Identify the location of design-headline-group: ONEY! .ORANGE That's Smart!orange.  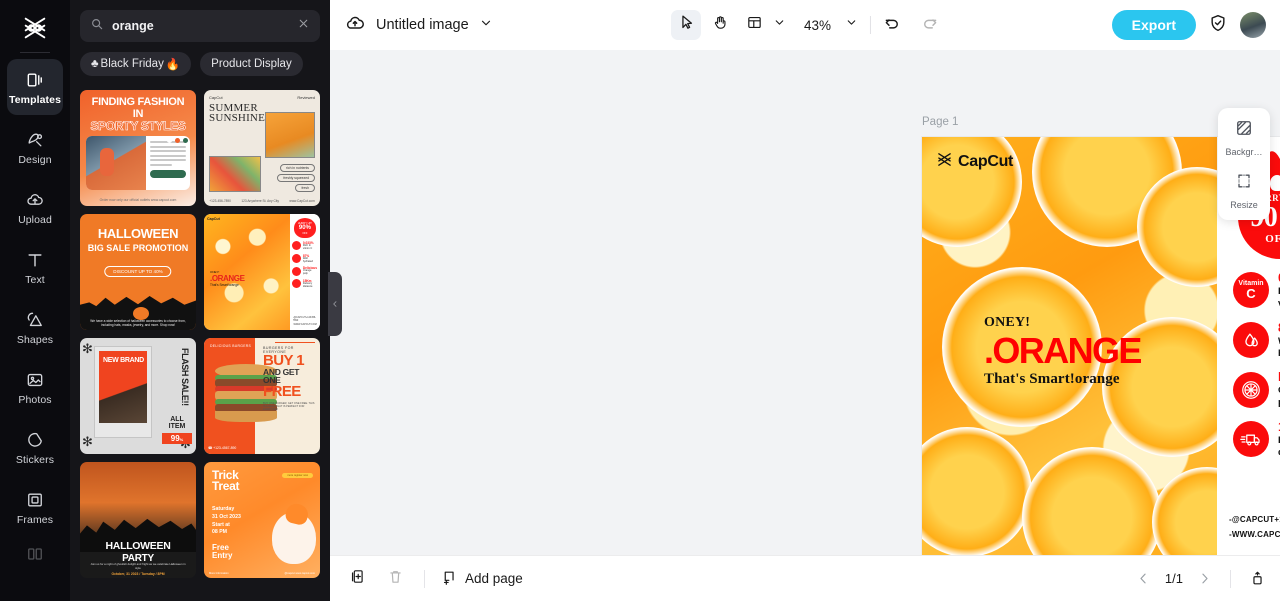
(1063, 351).